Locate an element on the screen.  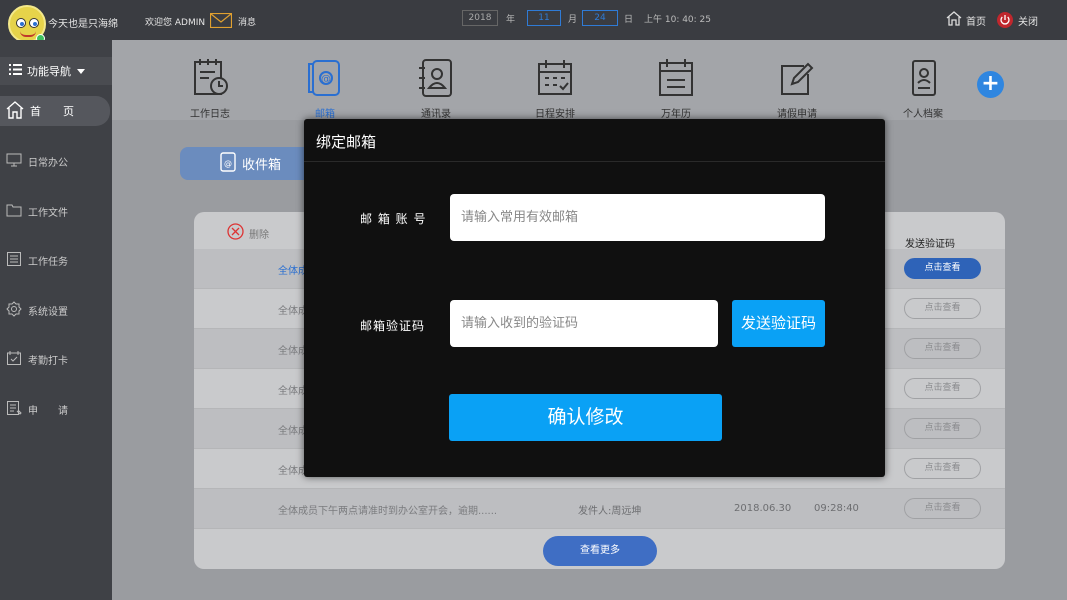
day-unit: 日 is located at coordinates (629, 20).